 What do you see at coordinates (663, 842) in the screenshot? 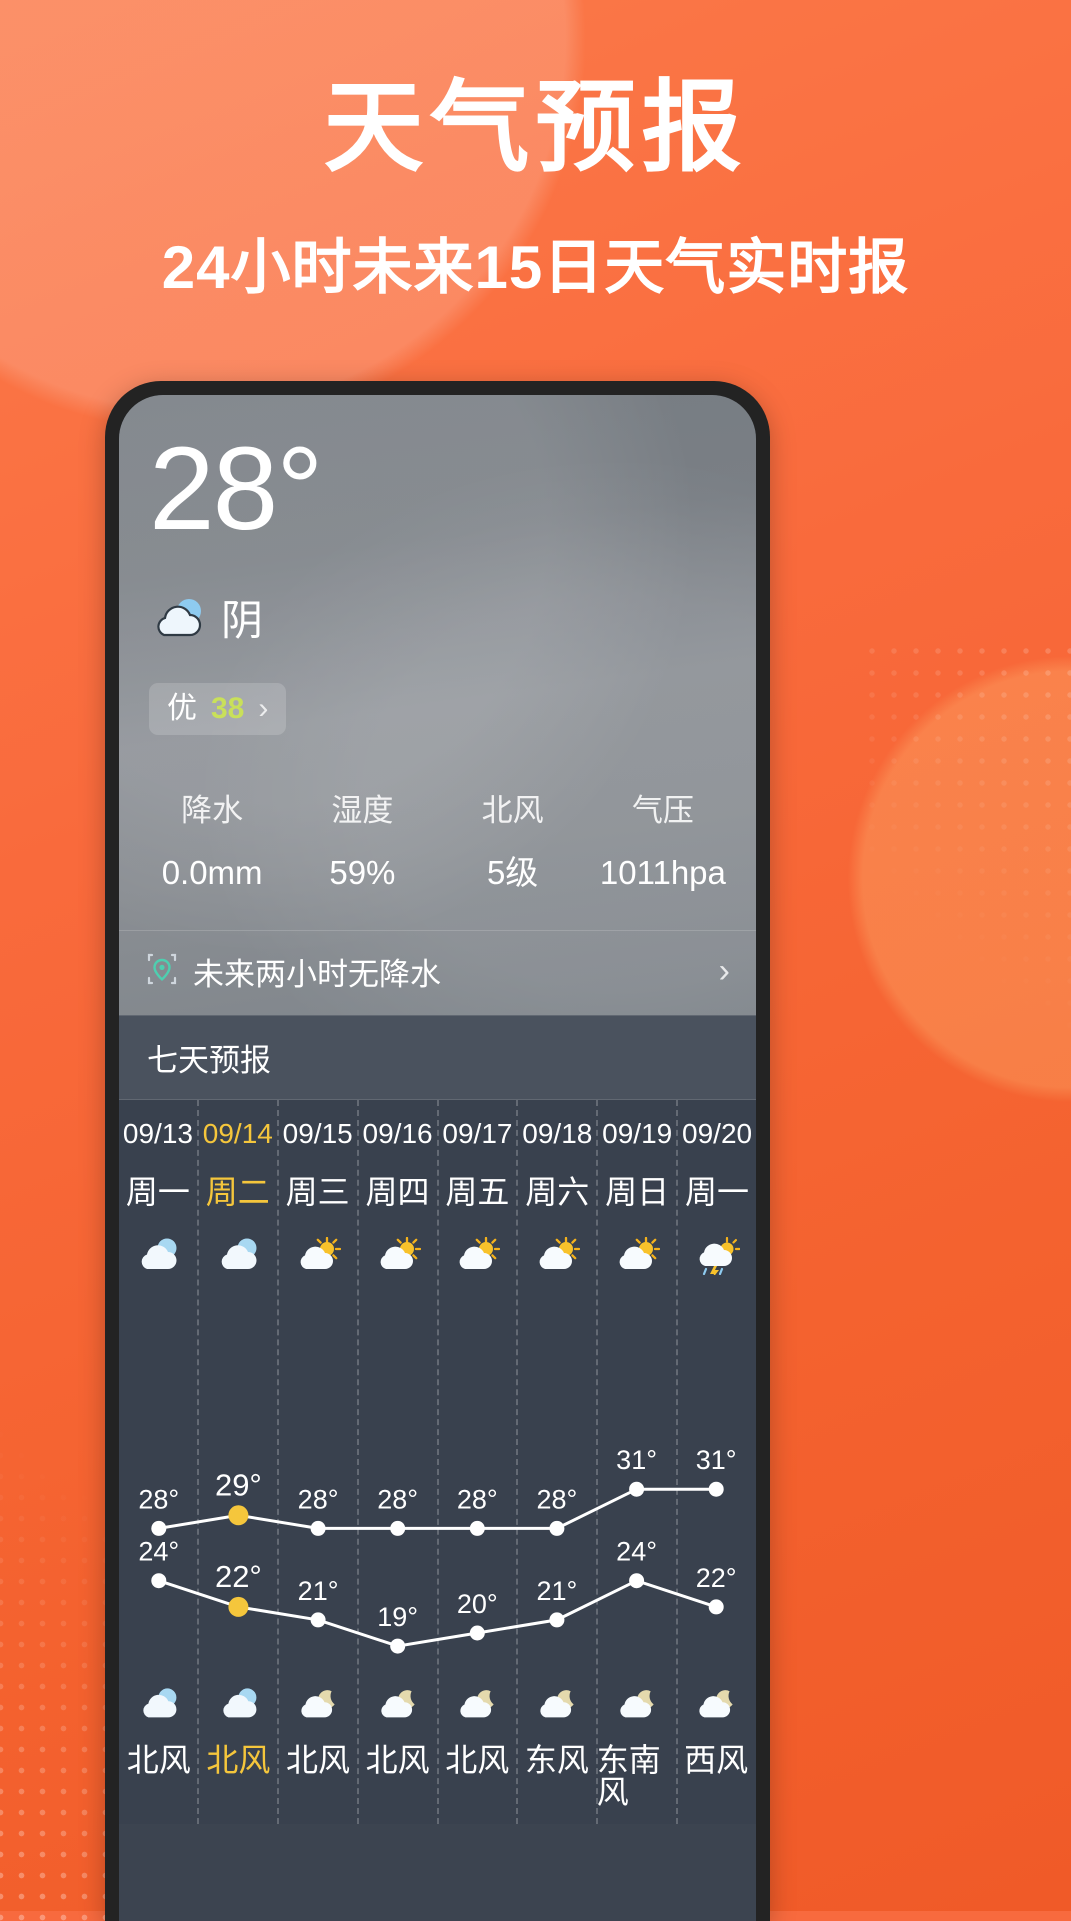
I see `metric-pressure: 气压 1011hpa` at bounding box center [663, 842].